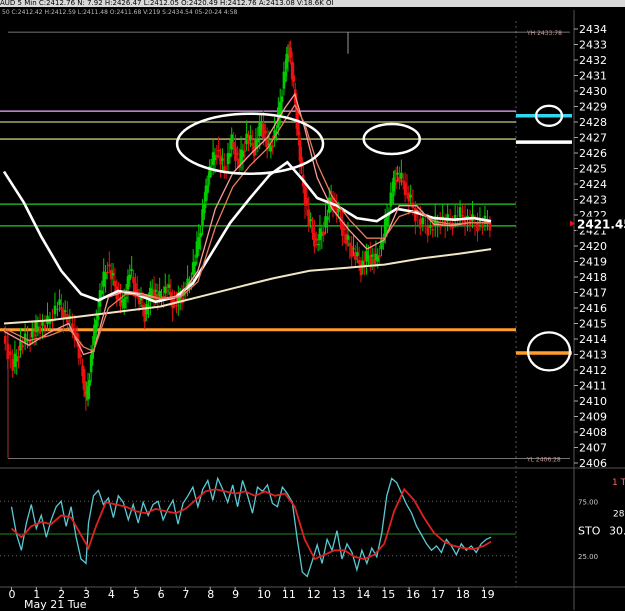 This screenshot has height=611, width=625. What do you see at coordinates (588, 502) in the screenshot?
I see `sto-tick-label: 75.00` at bounding box center [588, 502].